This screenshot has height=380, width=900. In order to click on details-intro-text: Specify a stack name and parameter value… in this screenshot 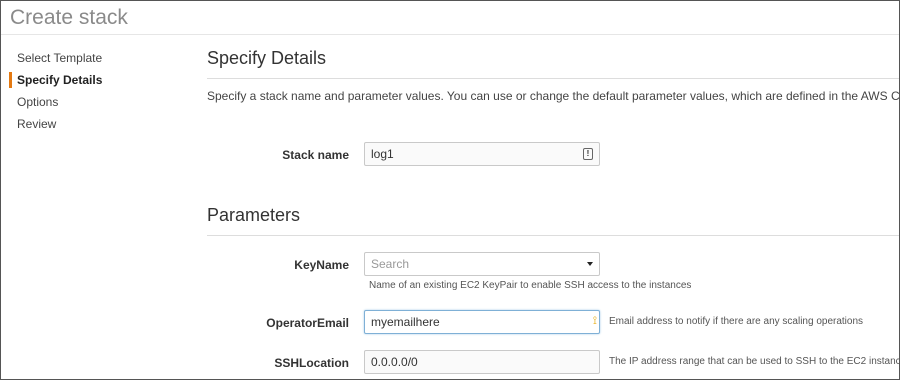, I will do `click(553, 96)`.